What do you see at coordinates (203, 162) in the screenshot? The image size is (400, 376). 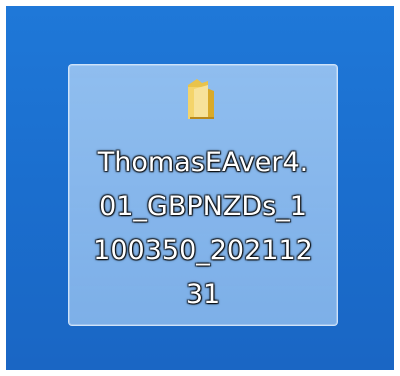 I see `label-line-1: ThomasEAver4.` at bounding box center [203, 162].